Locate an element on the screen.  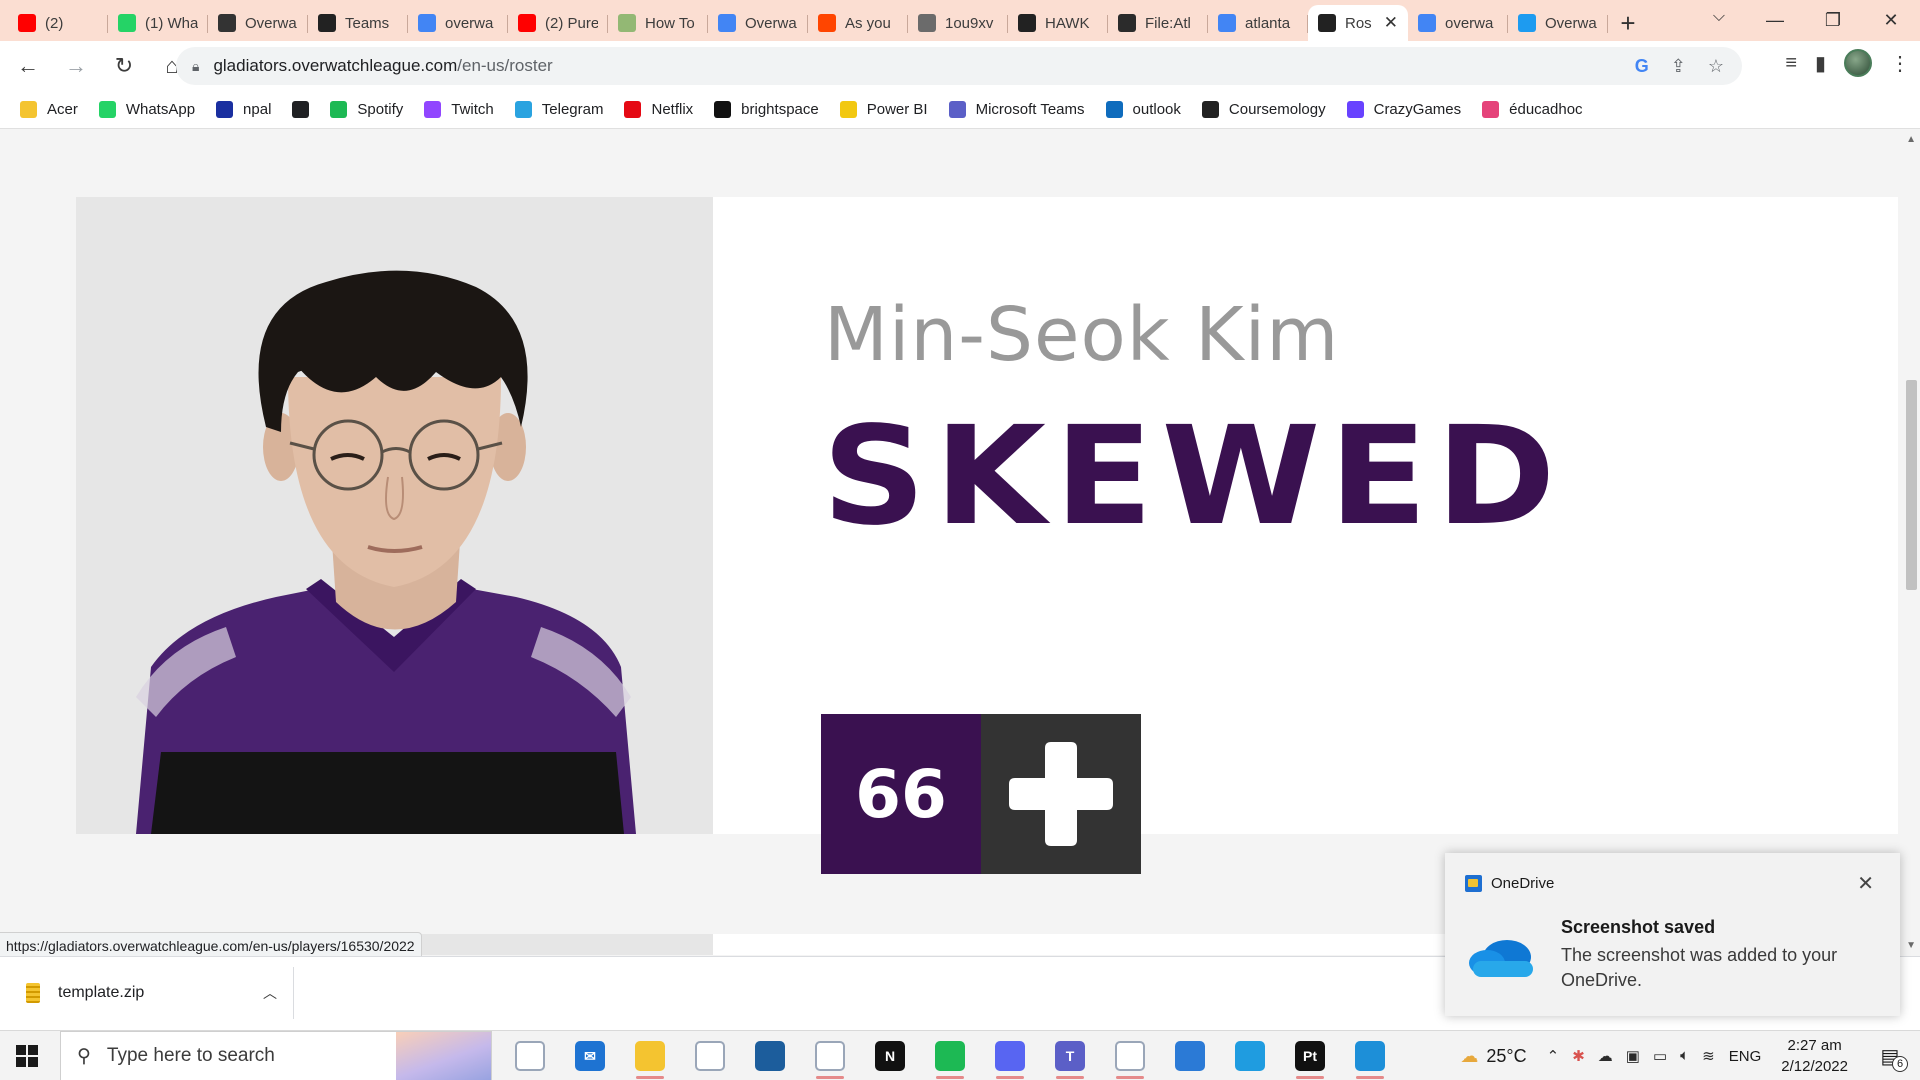
meet-now-icon: ▣ is located at coordinates (1633, 1056).